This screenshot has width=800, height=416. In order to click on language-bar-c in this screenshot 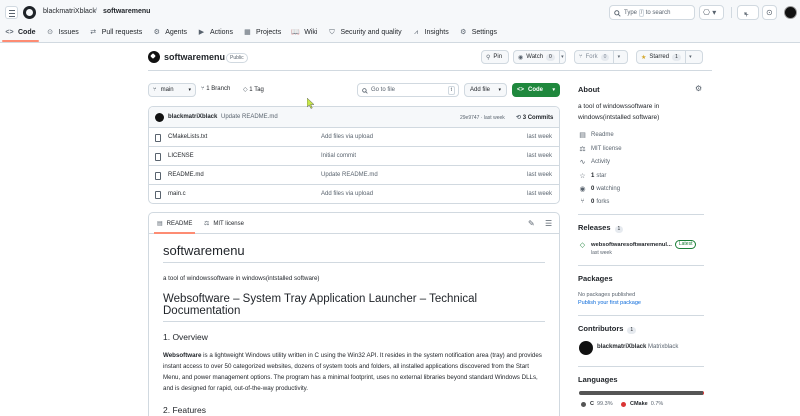, I will do `click(641, 393)`.